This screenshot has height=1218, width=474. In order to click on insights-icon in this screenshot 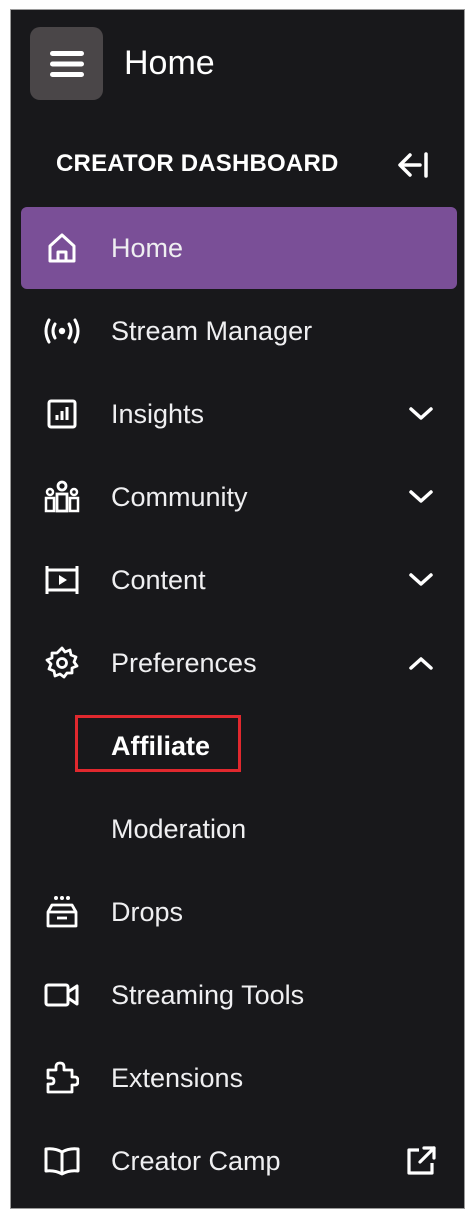, I will do `click(62, 414)`.